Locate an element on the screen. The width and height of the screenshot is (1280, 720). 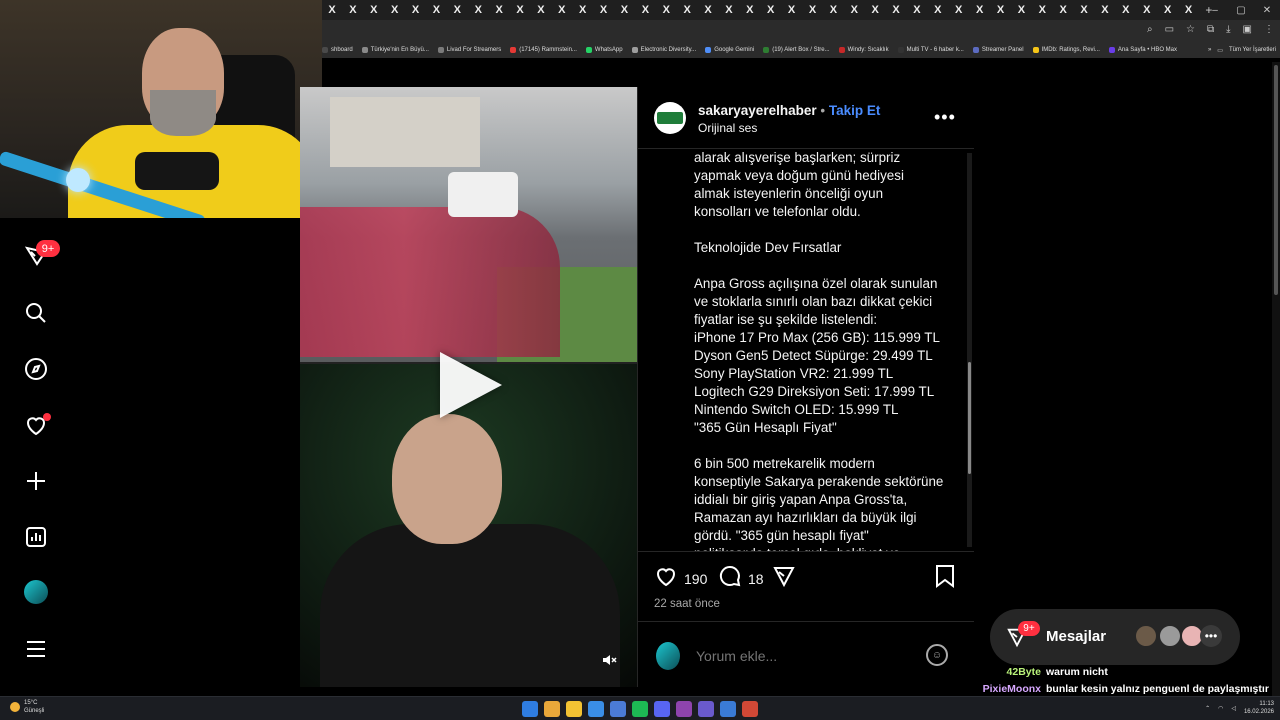
post-time: 22 saat önce is located at coordinates (687, 604).